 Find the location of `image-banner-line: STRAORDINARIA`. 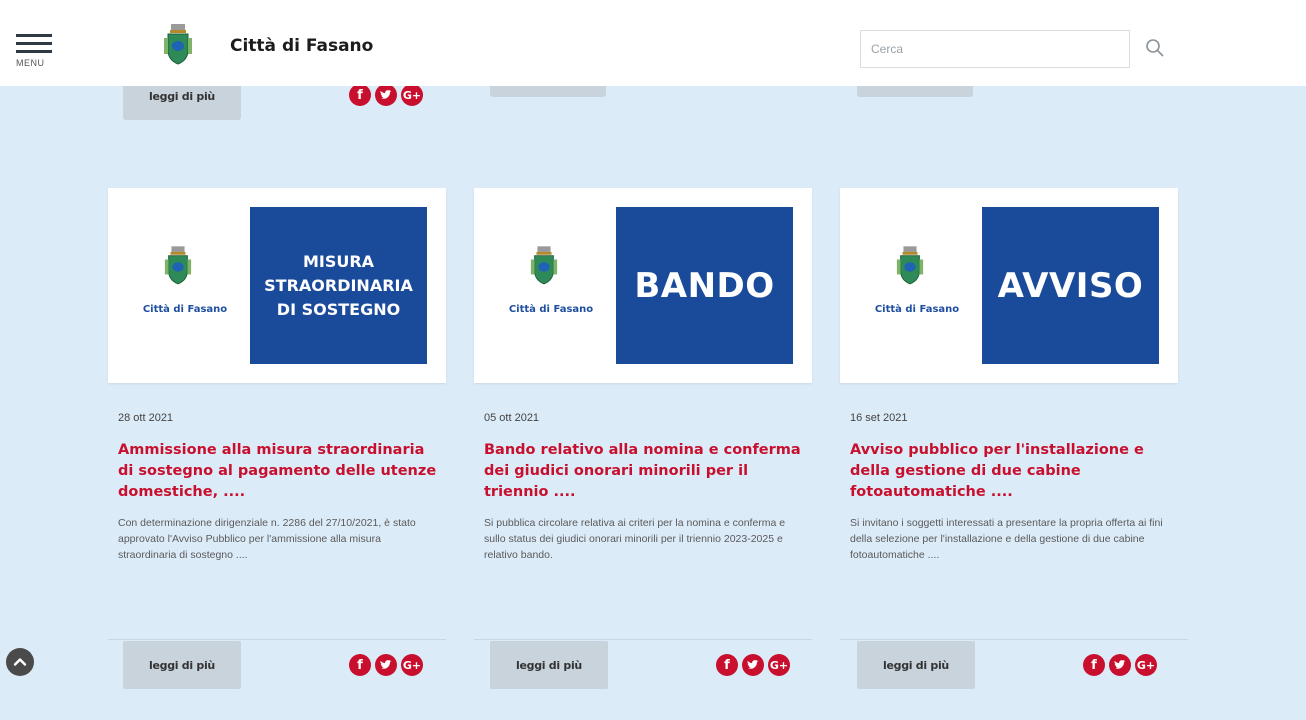

image-banner-line: STRAORDINARIA is located at coordinates (338, 285).